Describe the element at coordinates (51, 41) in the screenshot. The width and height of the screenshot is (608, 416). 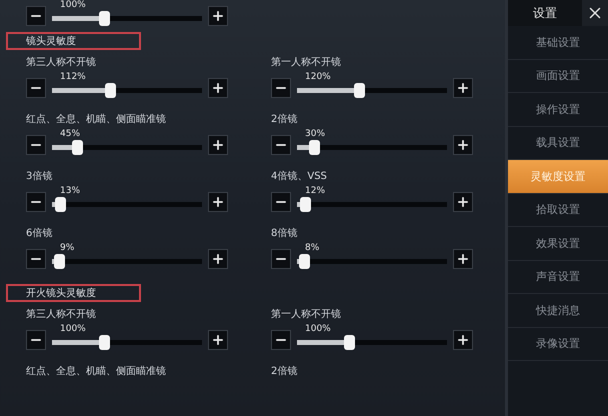
I see `section-title: 镜头灵敏度` at that location.